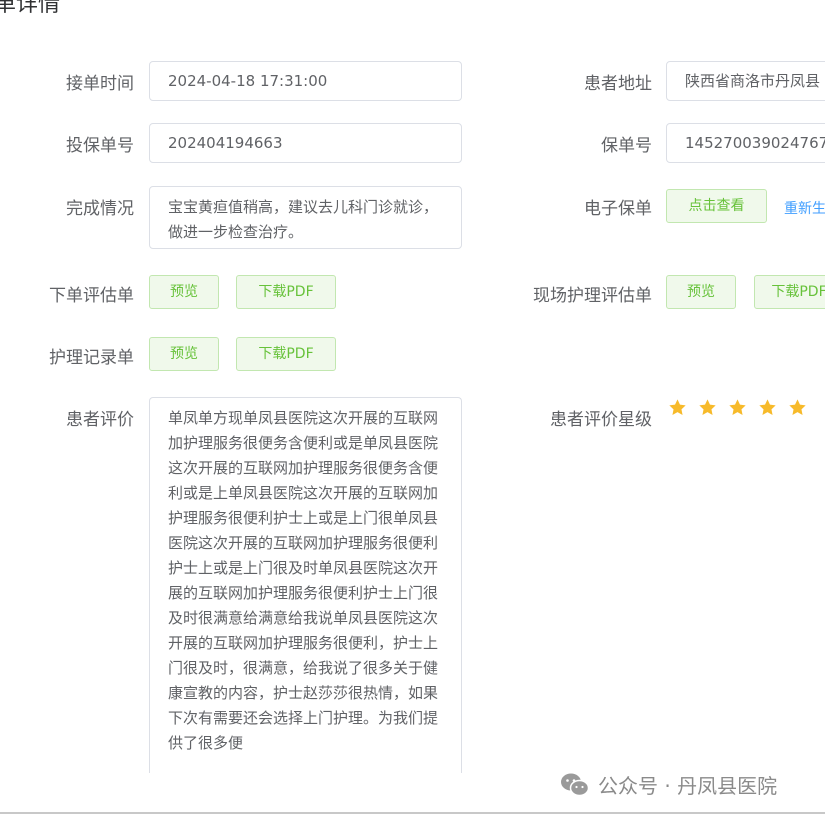  What do you see at coordinates (100, 84) in the screenshot?
I see `order-time-label: 接单时间` at bounding box center [100, 84].